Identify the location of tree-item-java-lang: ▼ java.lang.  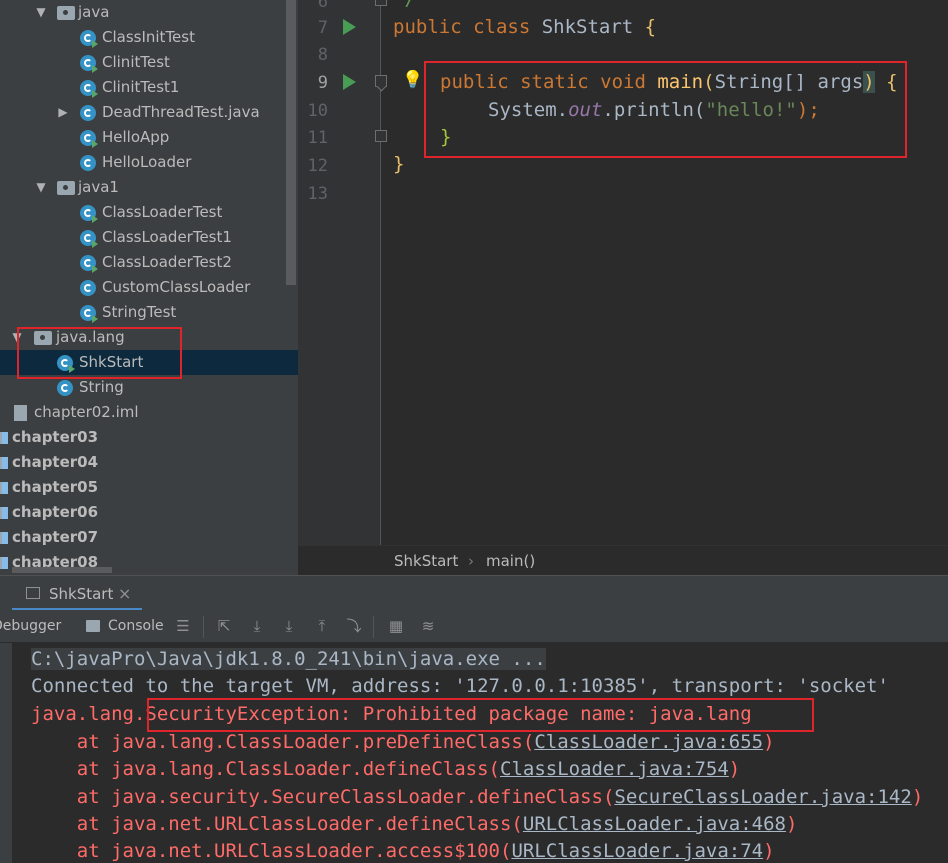
(149, 337).